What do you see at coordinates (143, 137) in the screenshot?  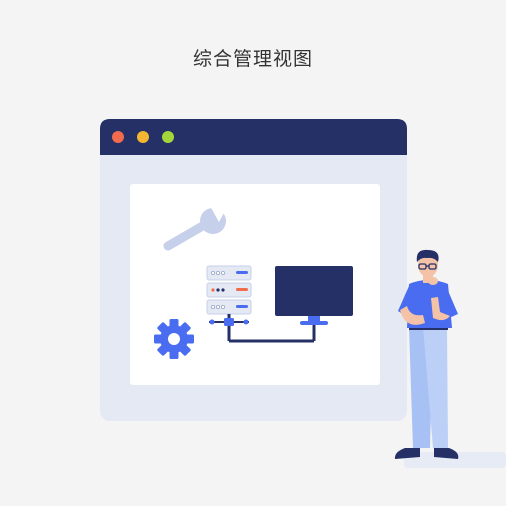 I see `yellow-dot` at bounding box center [143, 137].